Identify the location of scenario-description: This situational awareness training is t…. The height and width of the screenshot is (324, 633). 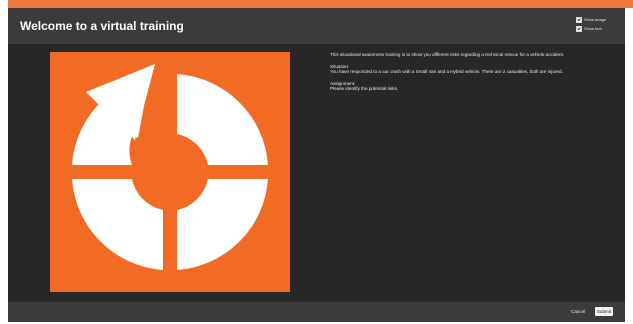
(475, 75).